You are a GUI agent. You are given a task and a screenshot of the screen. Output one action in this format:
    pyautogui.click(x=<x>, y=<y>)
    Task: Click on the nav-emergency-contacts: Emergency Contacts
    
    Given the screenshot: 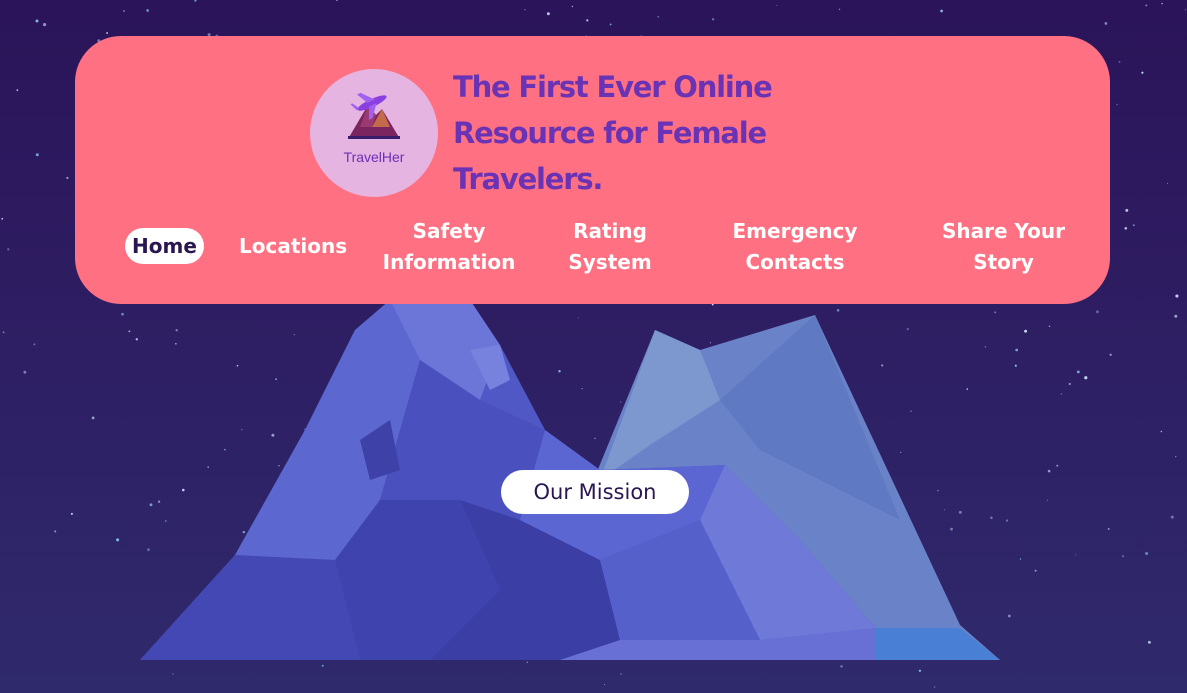 What is the action you would take?
    pyautogui.click(x=795, y=247)
    